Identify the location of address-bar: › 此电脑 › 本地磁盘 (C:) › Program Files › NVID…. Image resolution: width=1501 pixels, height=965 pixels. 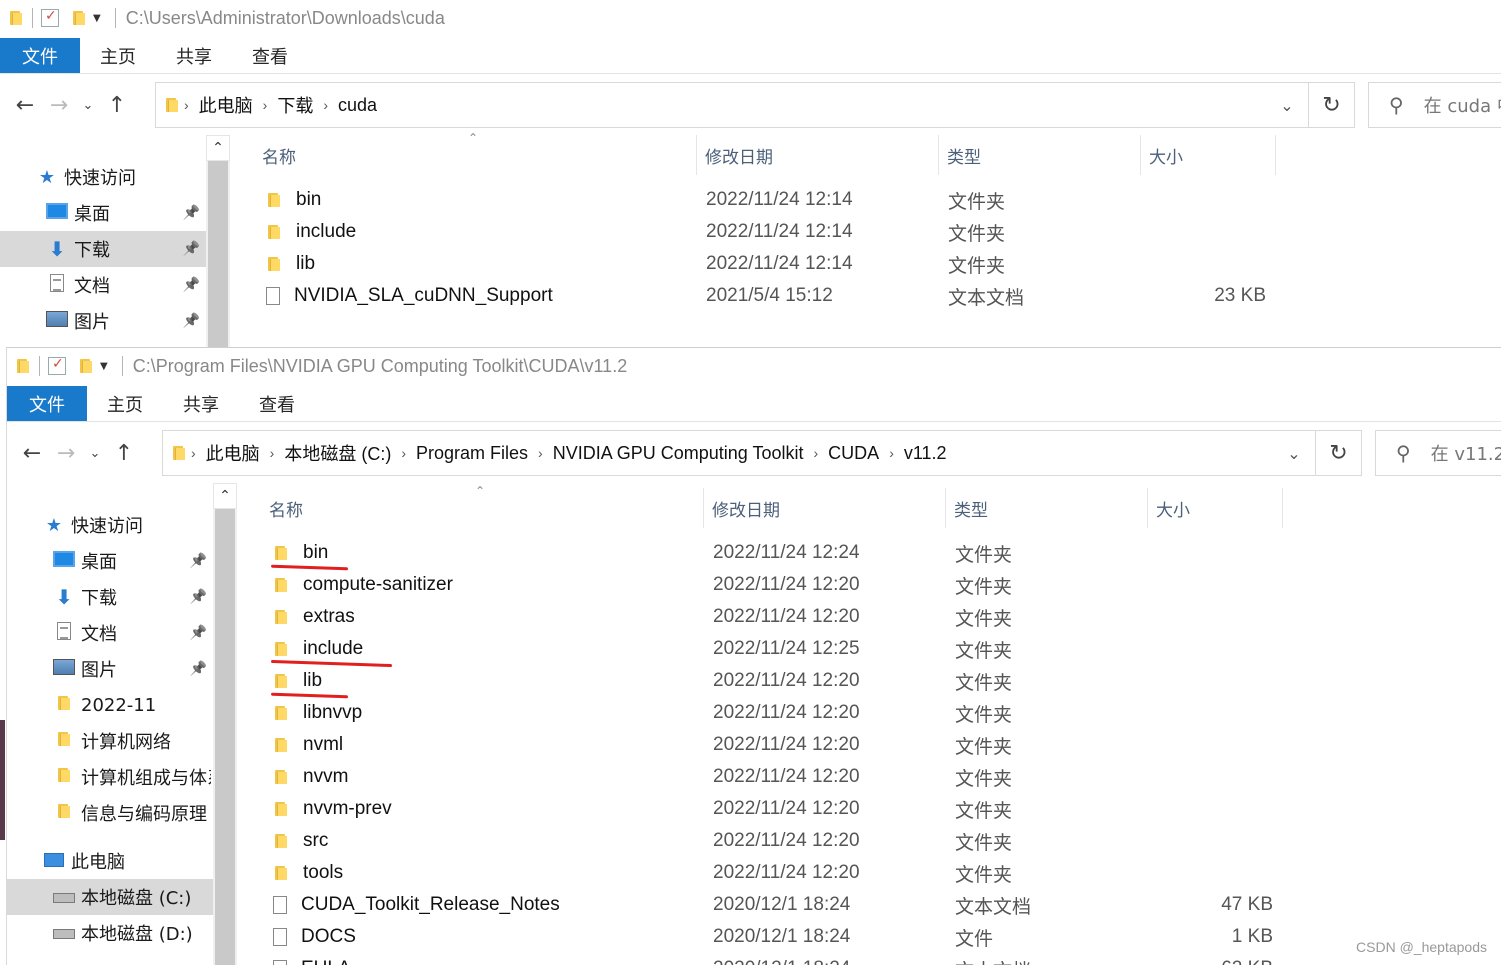
(762, 453).